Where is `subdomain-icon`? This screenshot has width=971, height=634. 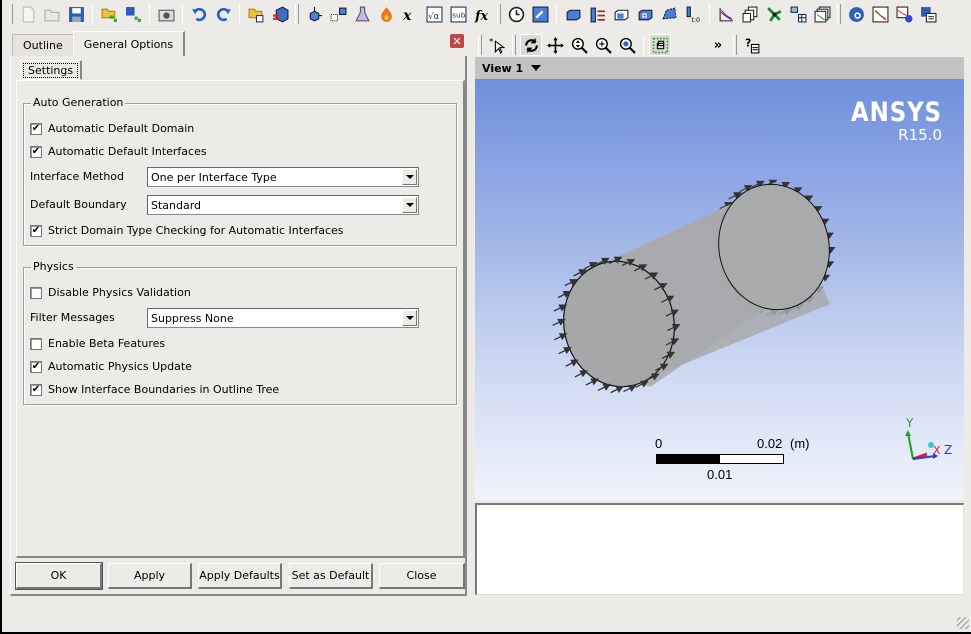
subdomain-icon is located at coordinates (338, 14).